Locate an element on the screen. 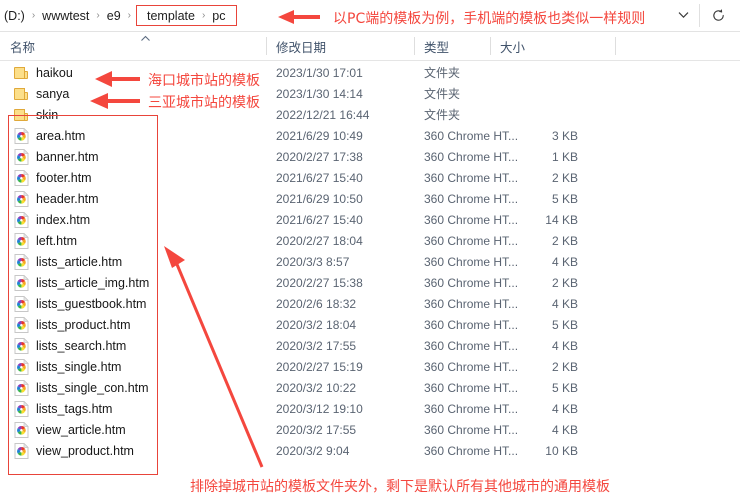 This screenshot has height=500, width=740. file-name-cell: sanya is located at coordinates (41, 93).